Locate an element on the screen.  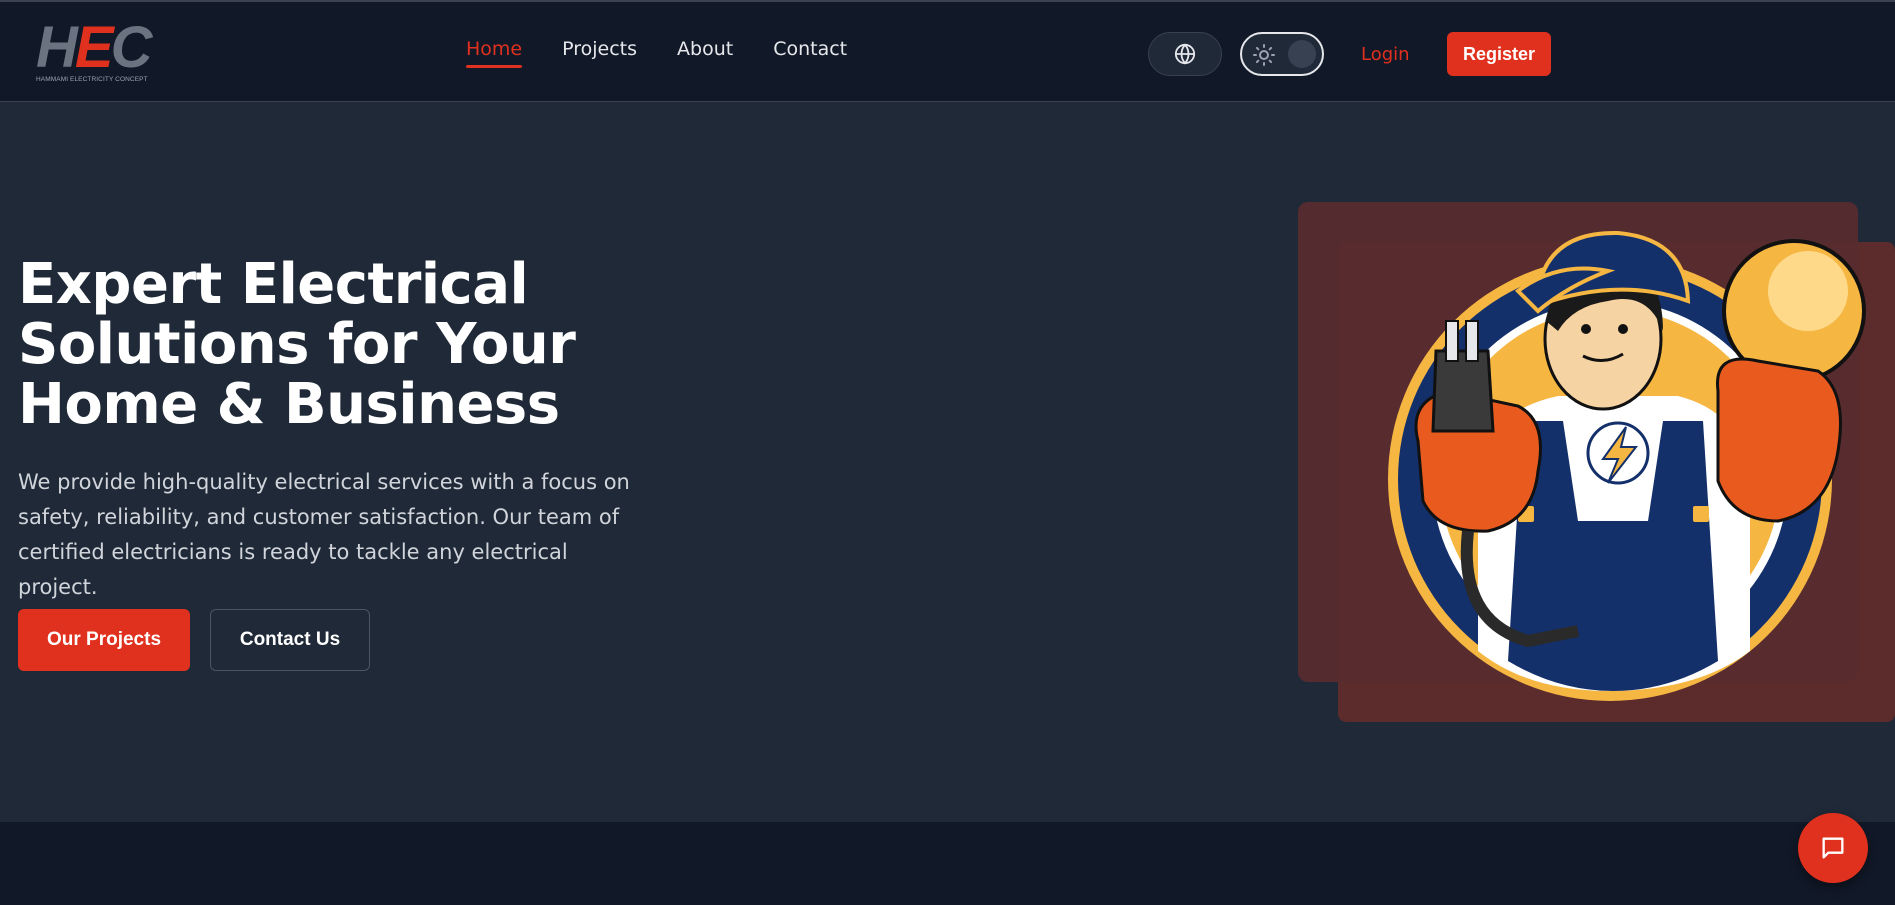
language-button is located at coordinates (1185, 54).